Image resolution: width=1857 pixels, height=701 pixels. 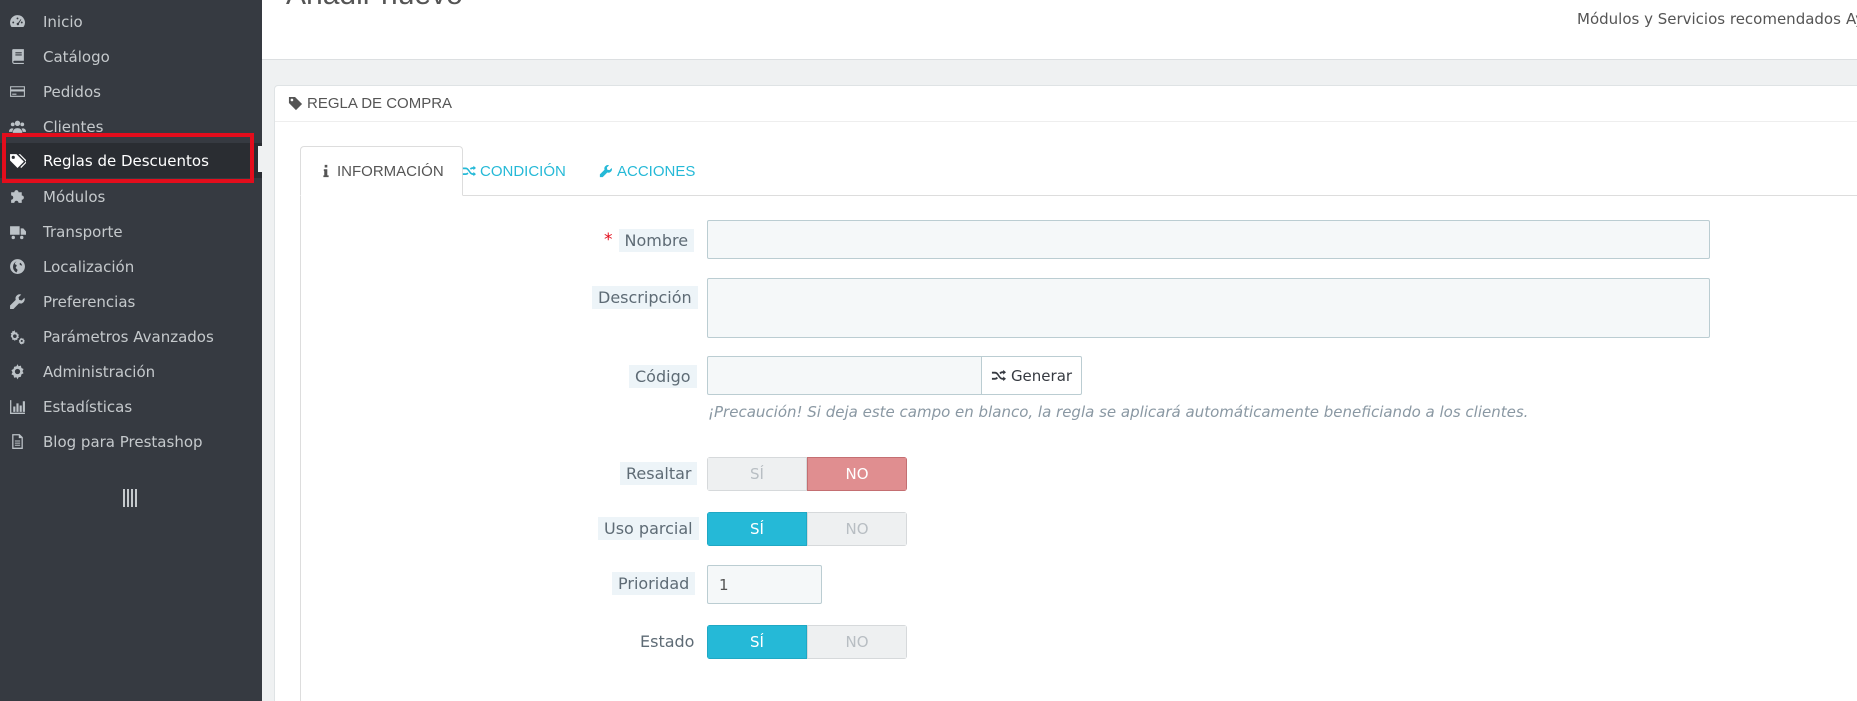 I want to click on tab-acciones: ACCIONES, so click(x=647, y=171).